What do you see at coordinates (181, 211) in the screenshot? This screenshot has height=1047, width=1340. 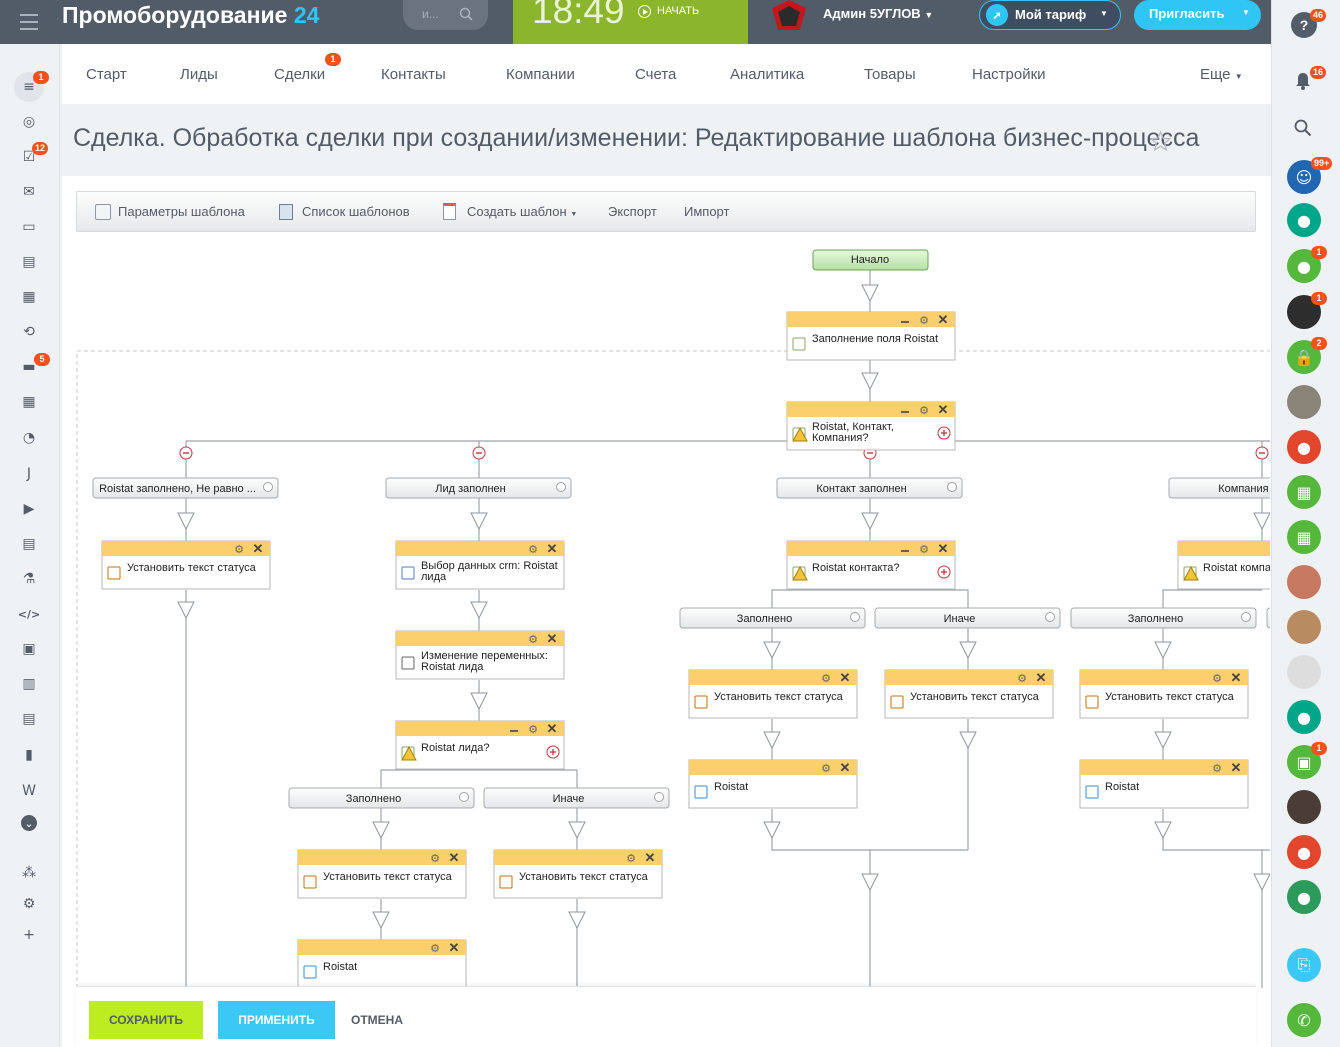 I see `template-params-button: Параметры шаблона` at bounding box center [181, 211].